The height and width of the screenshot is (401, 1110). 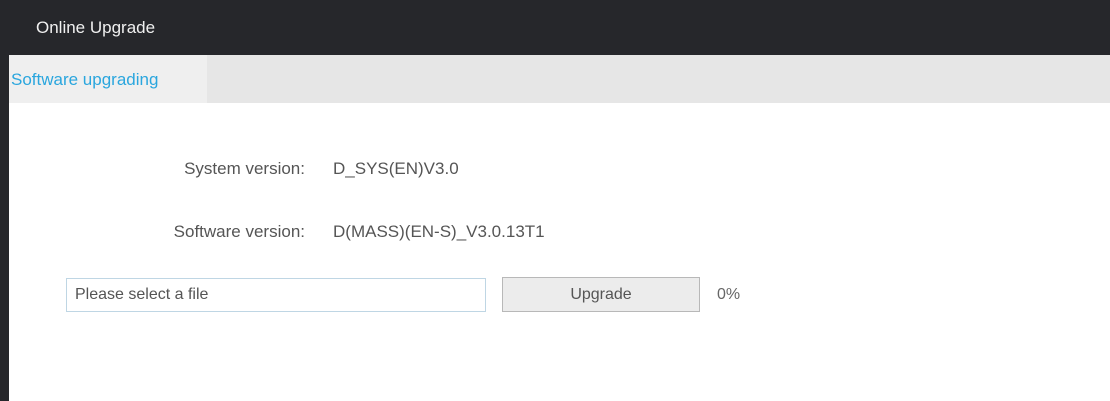 I want to click on file-select-input, so click(x=276, y=295).